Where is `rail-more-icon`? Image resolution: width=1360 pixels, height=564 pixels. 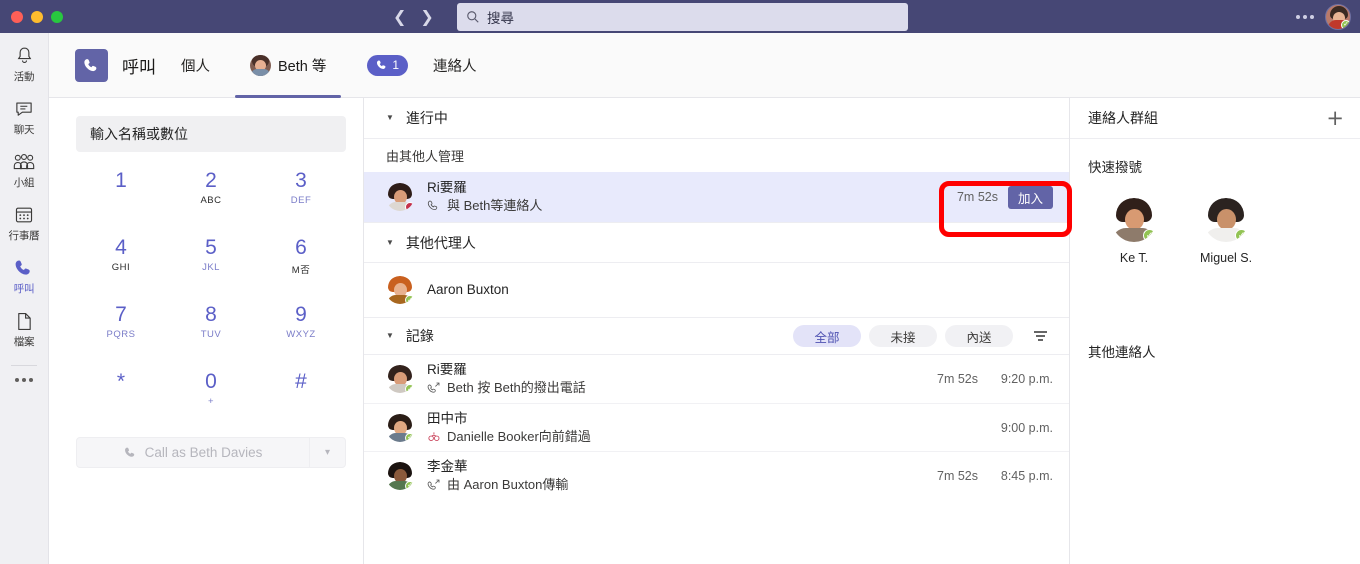
rail-more-icon is located at coordinates (24, 380).